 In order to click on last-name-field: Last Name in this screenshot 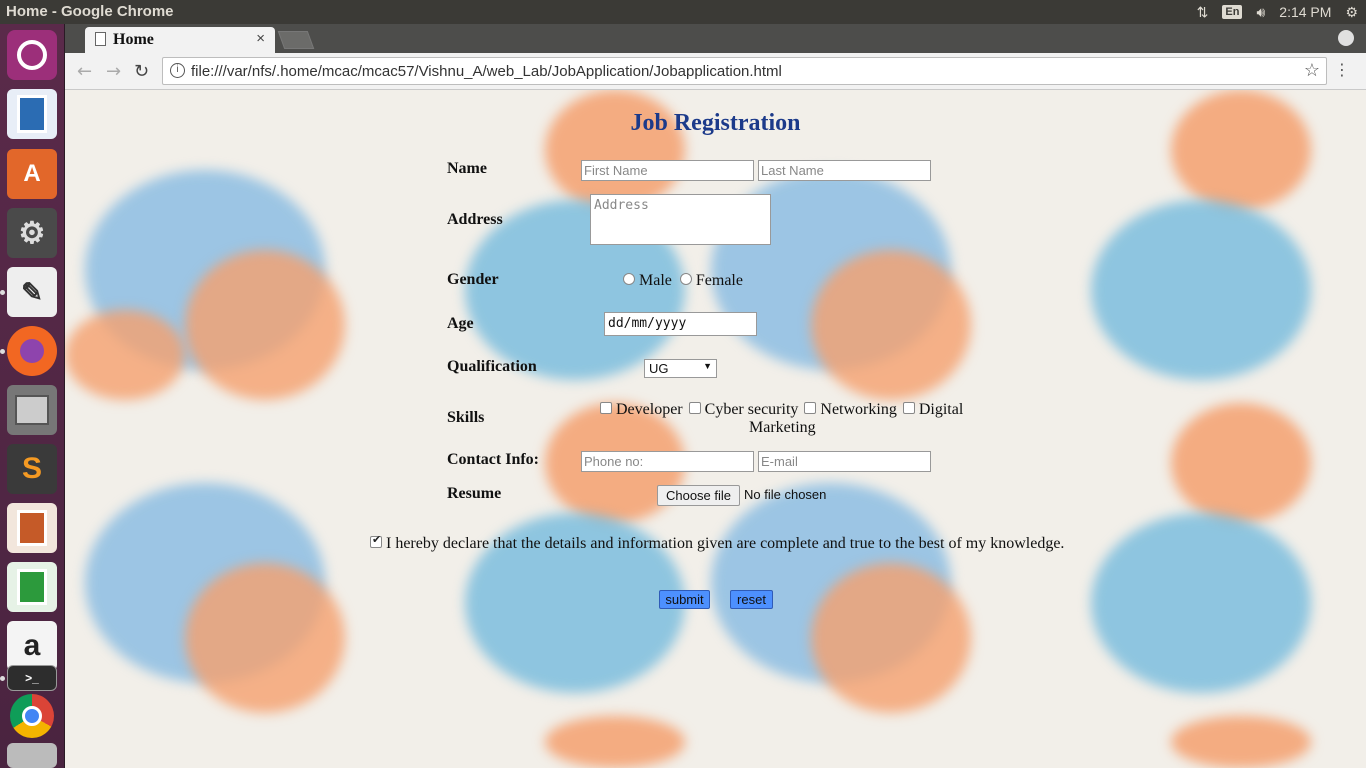, I will do `click(844, 170)`.